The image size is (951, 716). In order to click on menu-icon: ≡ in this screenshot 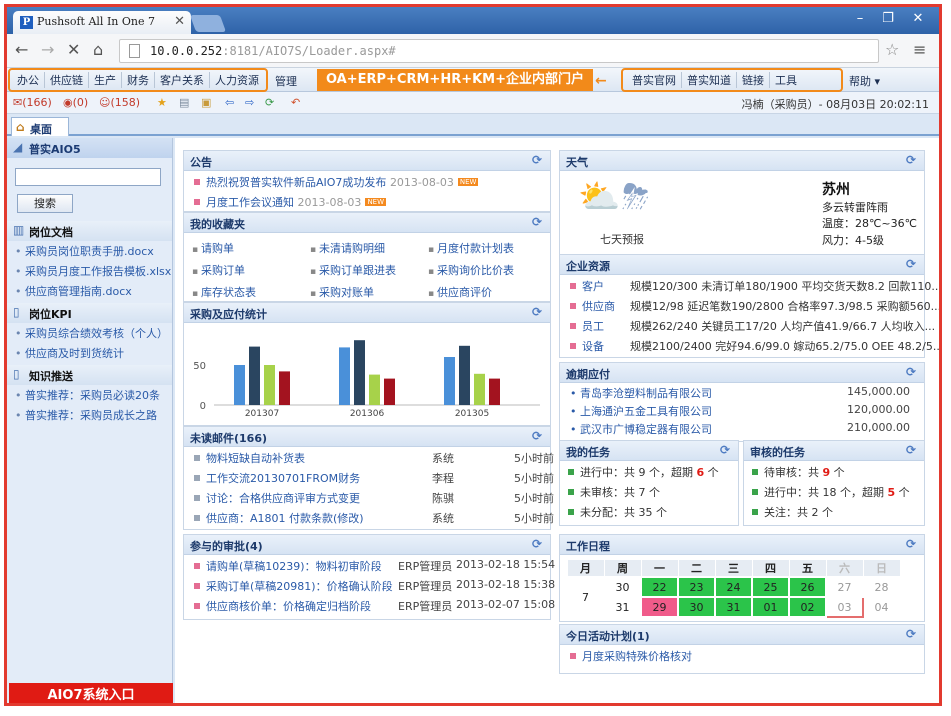, I will do `click(919, 49)`.